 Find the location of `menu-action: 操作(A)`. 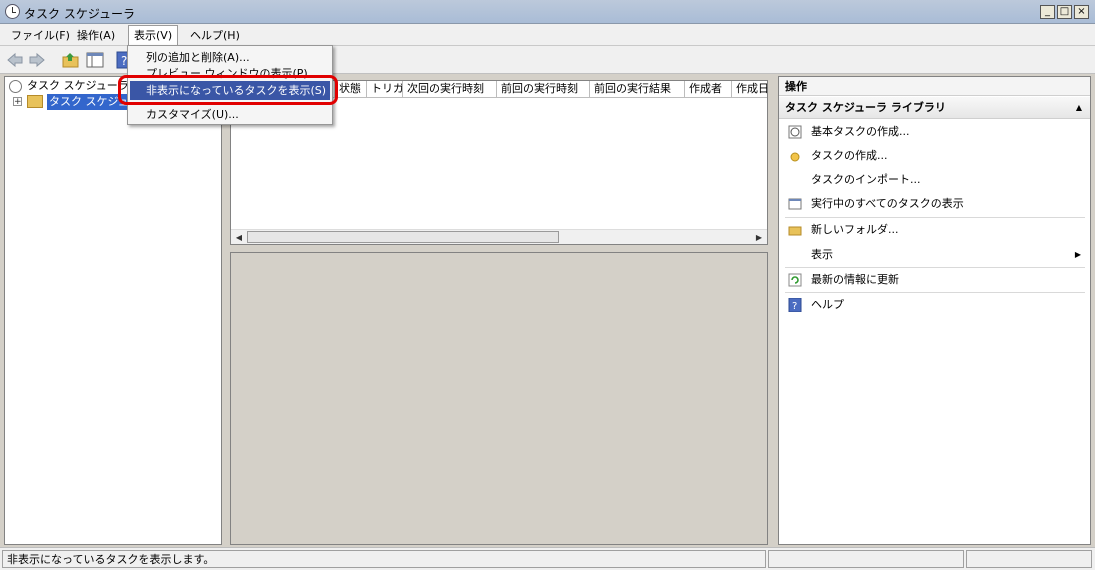

menu-action: 操作(A) is located at coordinates (96, 35).